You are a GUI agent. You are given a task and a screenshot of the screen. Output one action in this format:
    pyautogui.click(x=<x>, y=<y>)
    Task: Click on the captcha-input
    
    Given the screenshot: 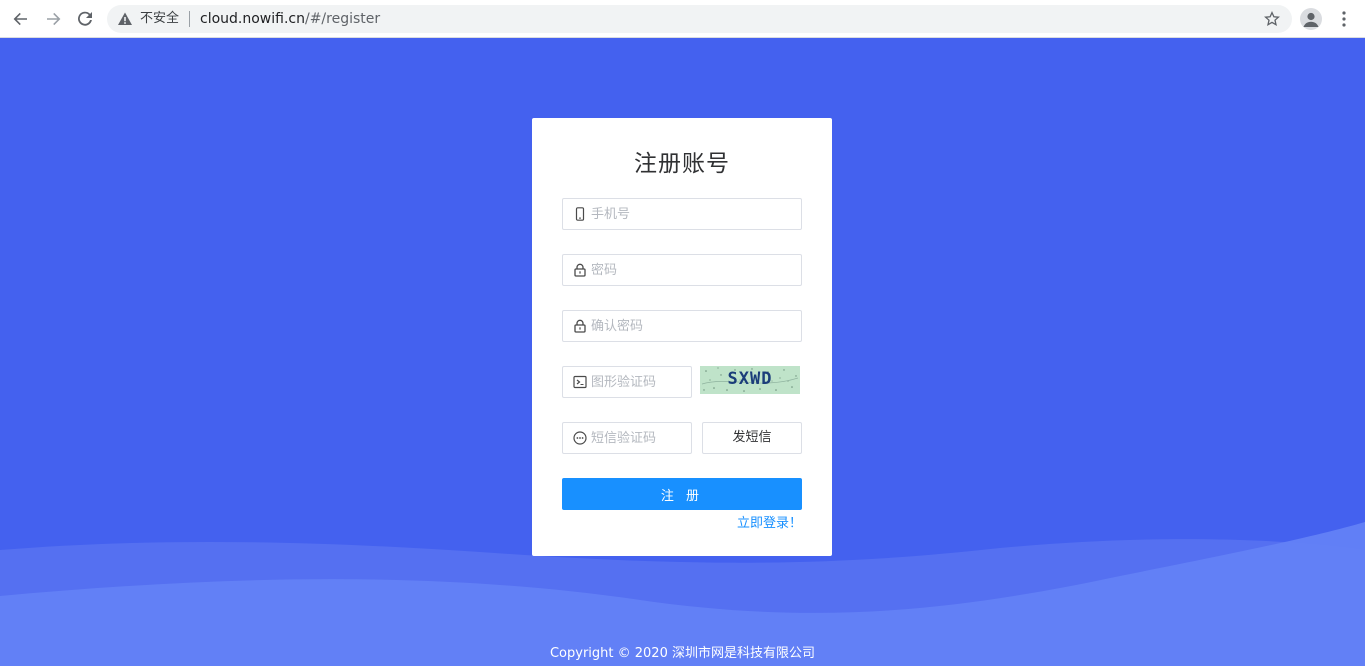 What is the action you would take?
    pyautogui.click(x=639, y=382)
    